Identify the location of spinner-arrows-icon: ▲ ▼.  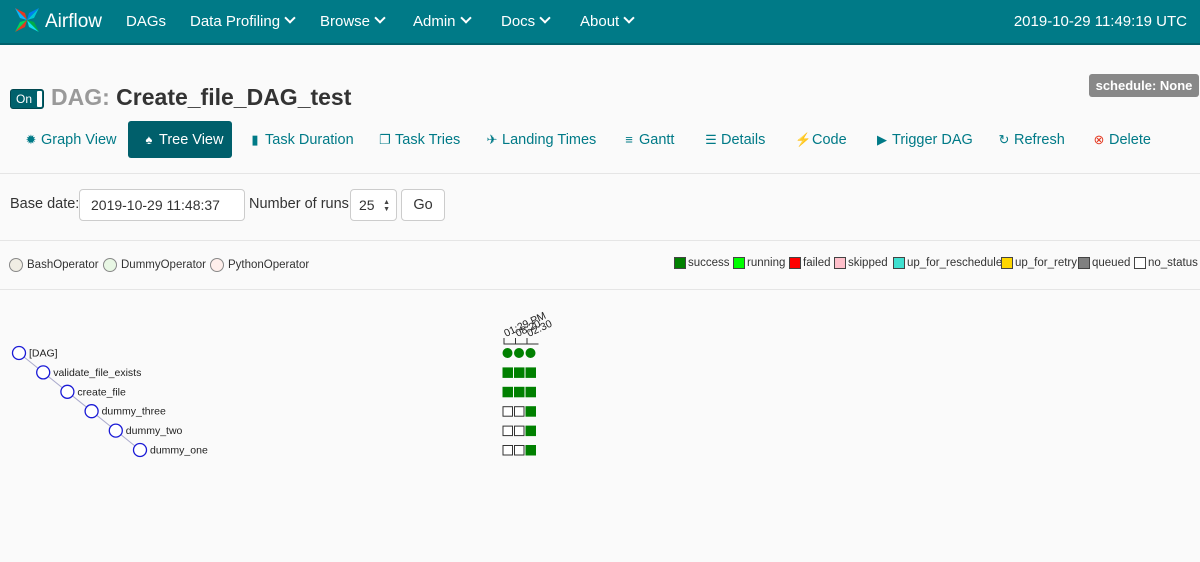
(386, 206).